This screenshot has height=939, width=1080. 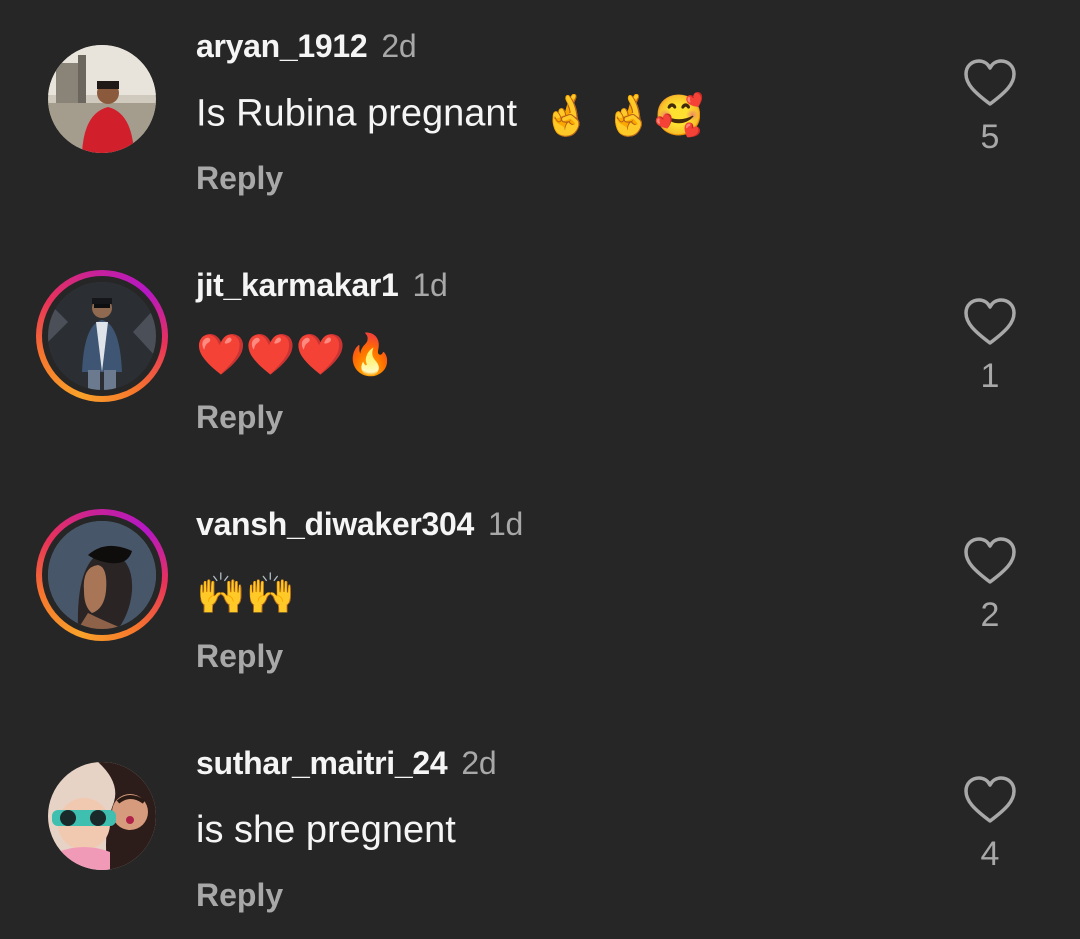 What do you see at coordinates (622, 116) in the screenshot?
I see `comment-emojis: 🤞 🤞🥰` at bounding box center [622, 116].